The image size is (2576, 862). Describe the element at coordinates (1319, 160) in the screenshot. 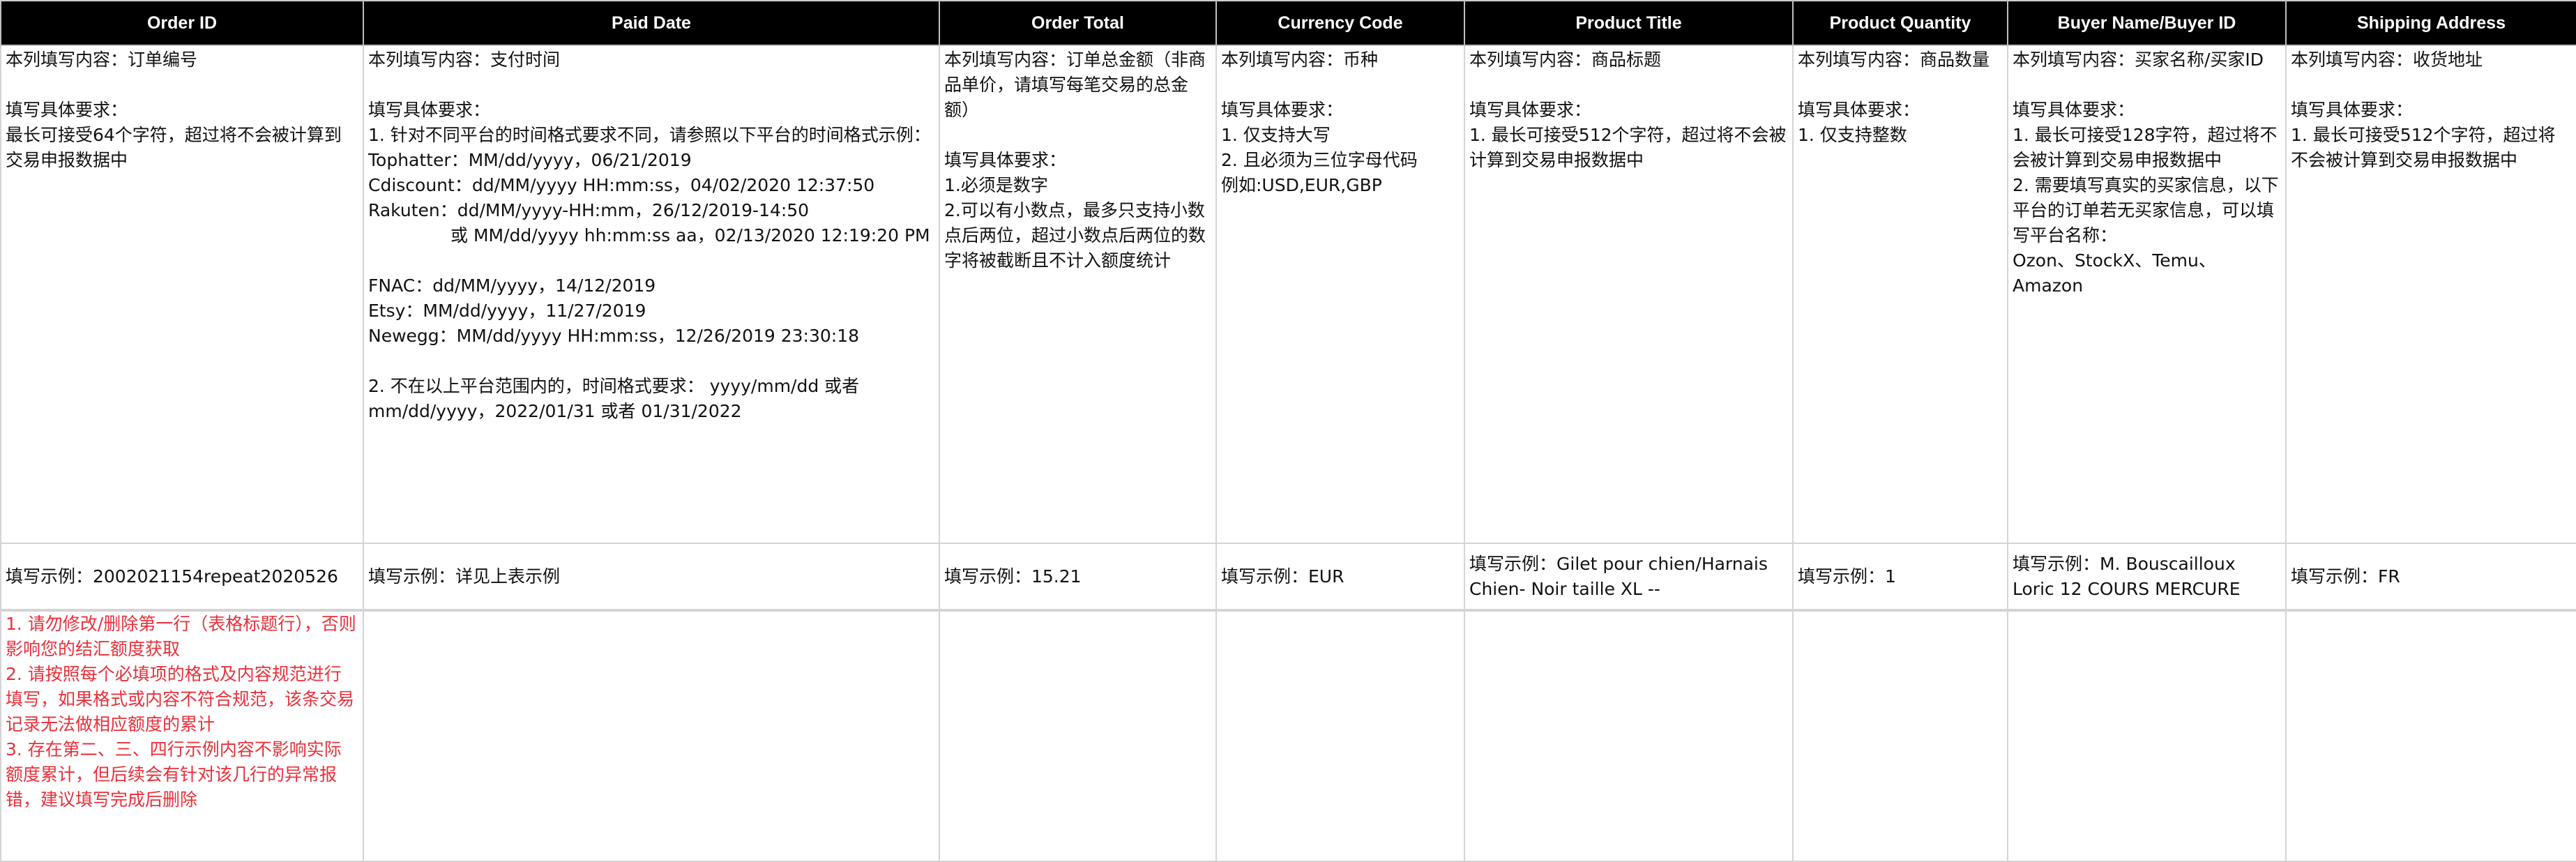

I see `requirement-line: 2. 且必须为三位字母代码` at that location.